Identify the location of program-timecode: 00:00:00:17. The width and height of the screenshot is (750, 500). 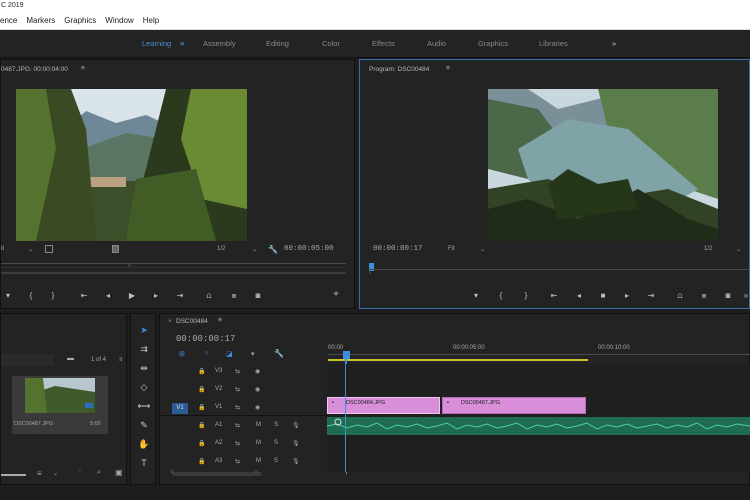
(398, 249).